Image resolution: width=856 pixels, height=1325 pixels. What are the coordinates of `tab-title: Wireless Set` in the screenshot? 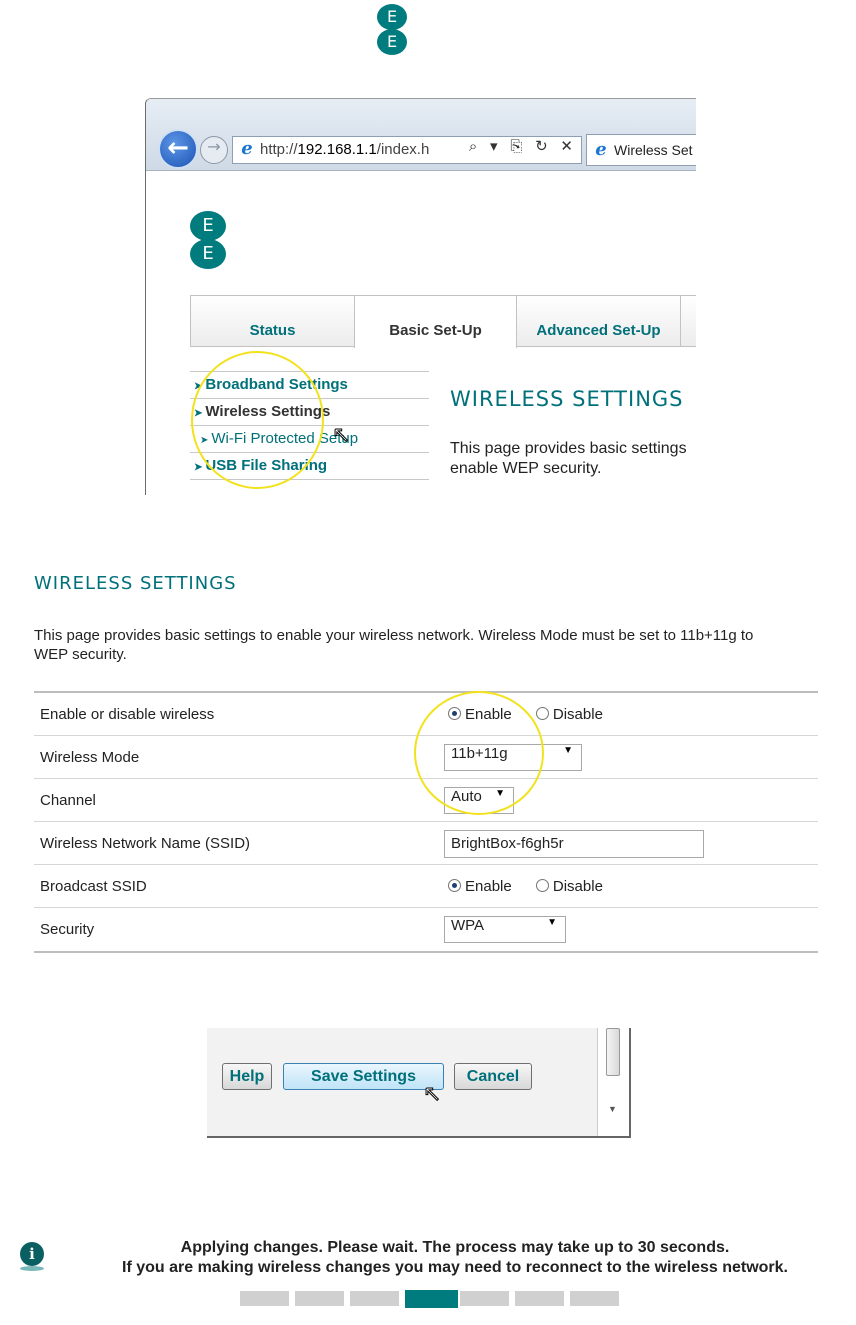 It's located at (653, 150).